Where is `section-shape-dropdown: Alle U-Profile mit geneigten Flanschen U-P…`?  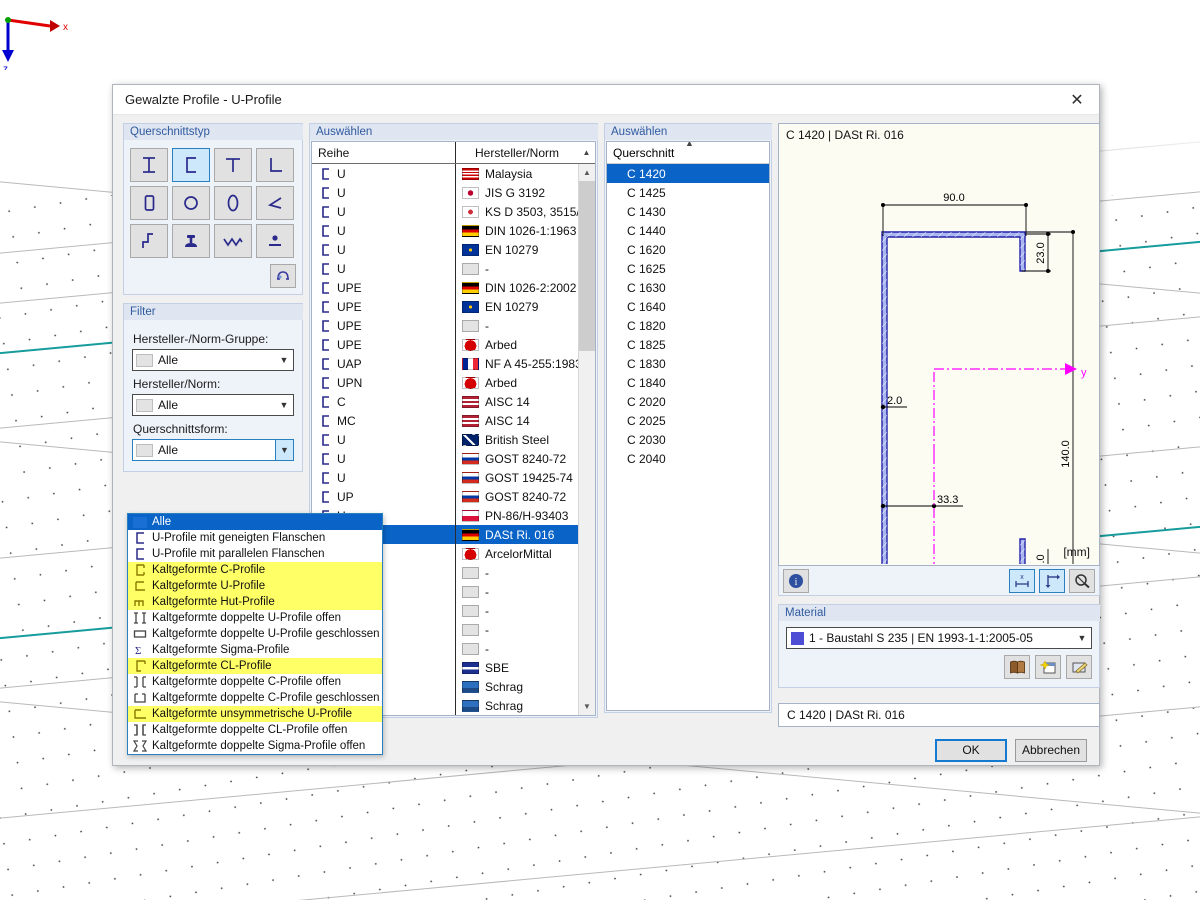 section-shape-dropdown: Alle U-Profile mit geneigten Flanschen U-P… is located at coordinates (255, 634).